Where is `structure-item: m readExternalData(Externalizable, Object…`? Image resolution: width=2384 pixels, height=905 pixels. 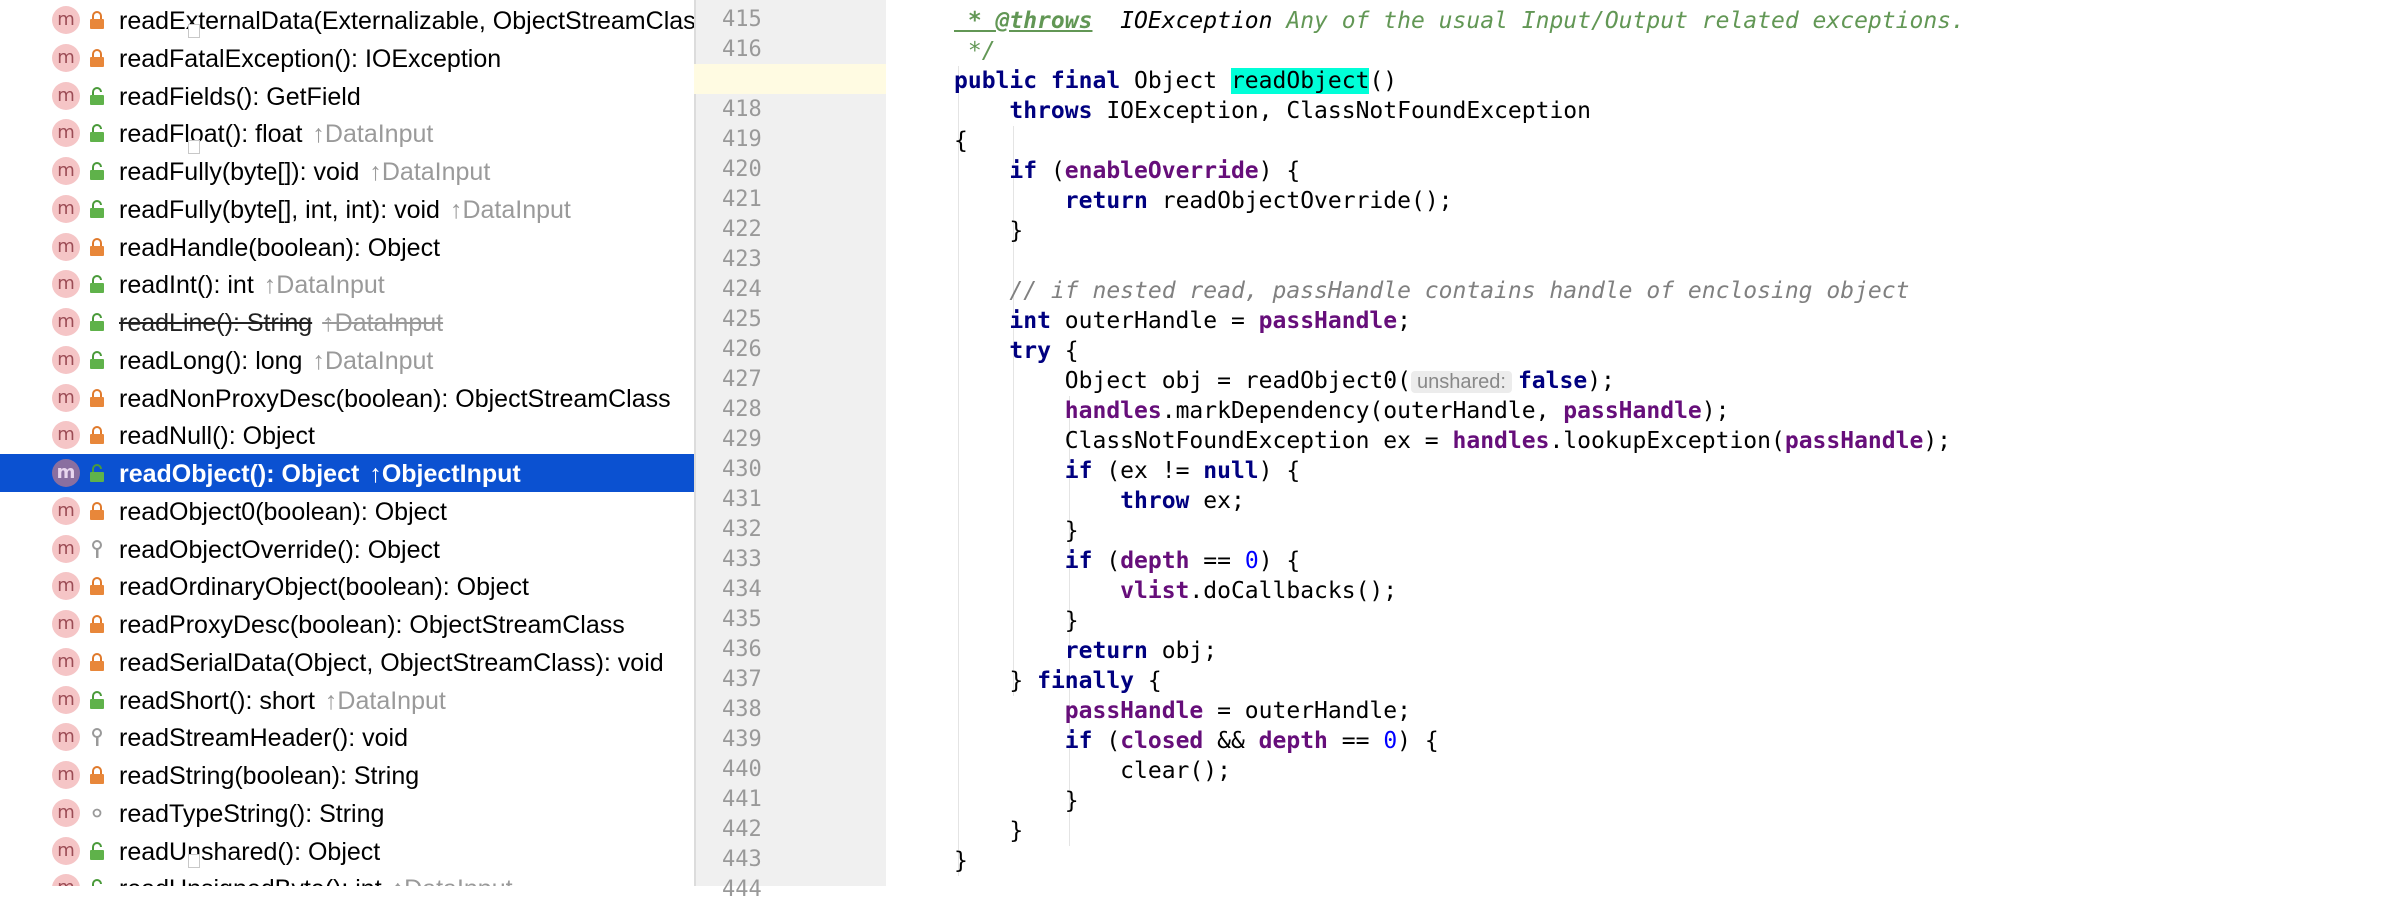 structure-item: m readExternalData(Externalizable, Object… is located at coordinates (347, 20).